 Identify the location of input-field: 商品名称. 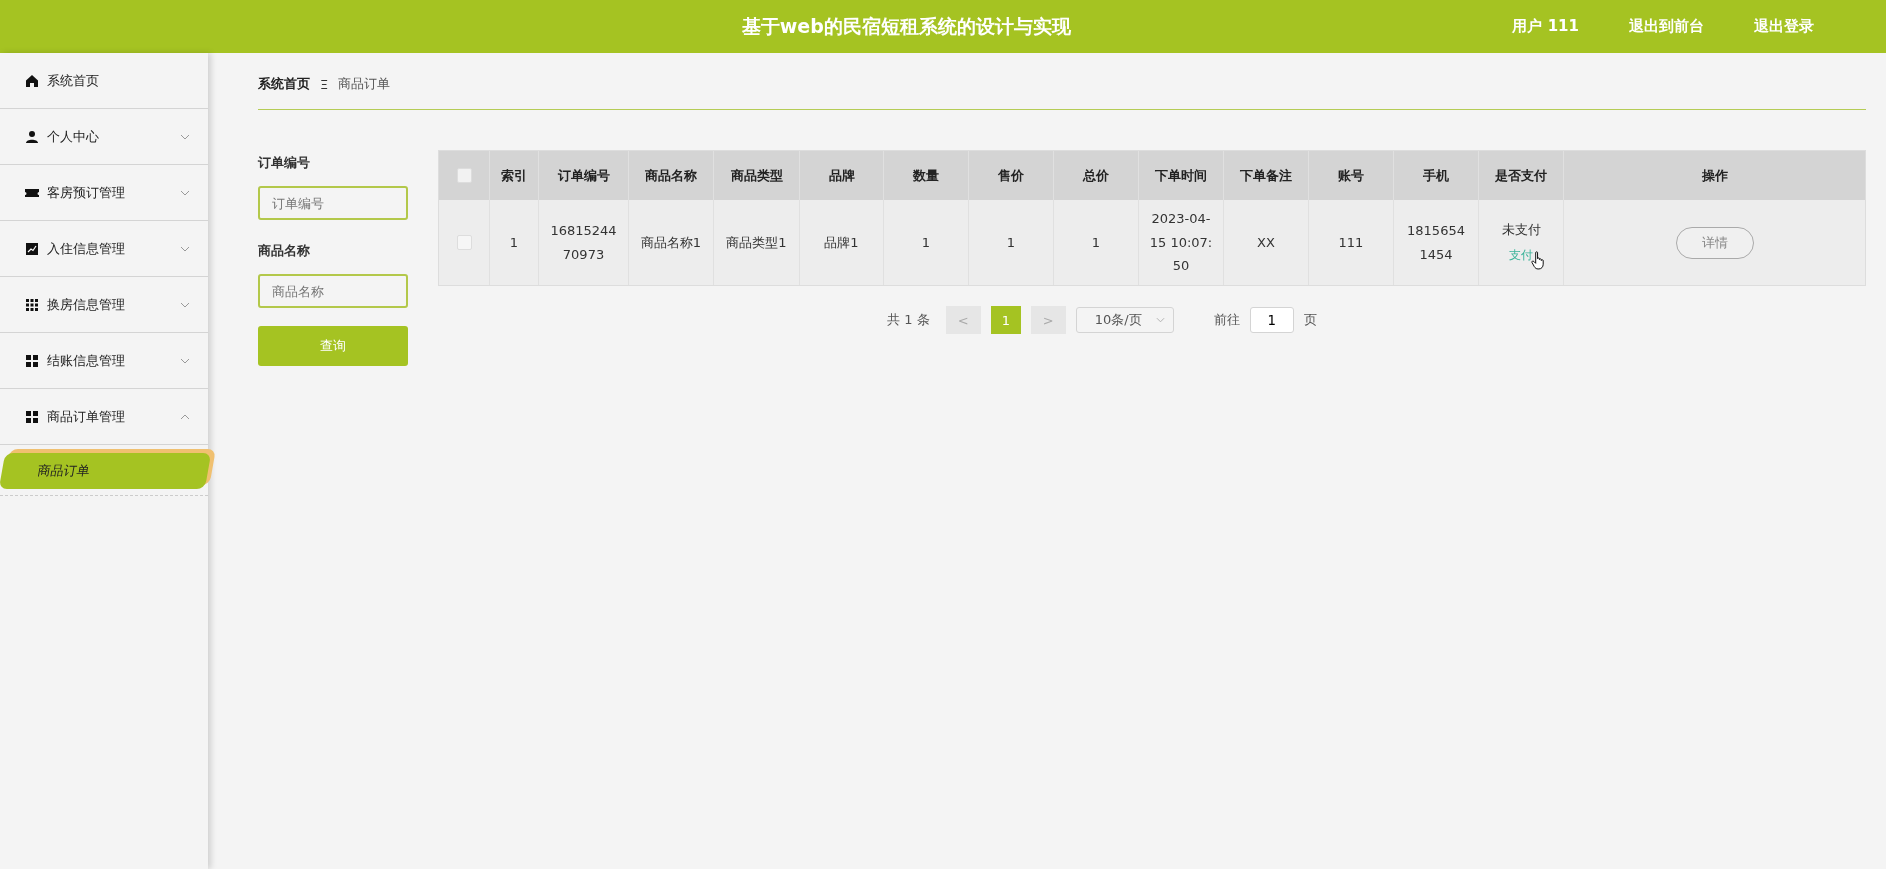
(333, 291).